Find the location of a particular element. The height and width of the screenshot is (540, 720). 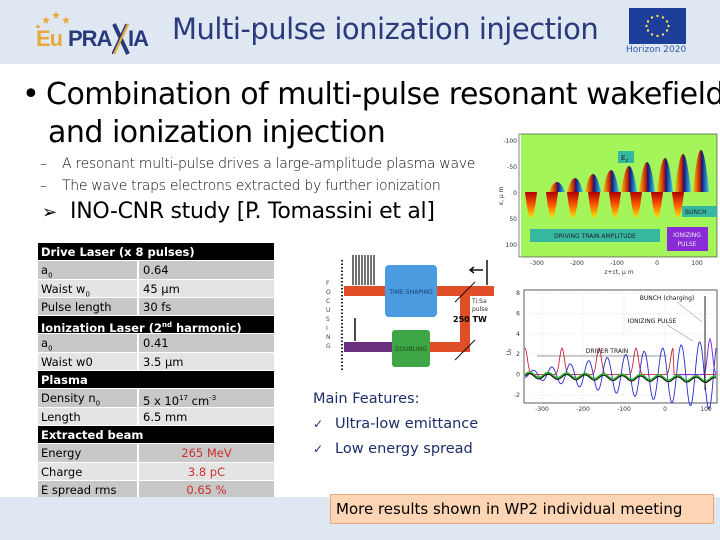

pulse-label: pulse is located at coordinates (480, 309).